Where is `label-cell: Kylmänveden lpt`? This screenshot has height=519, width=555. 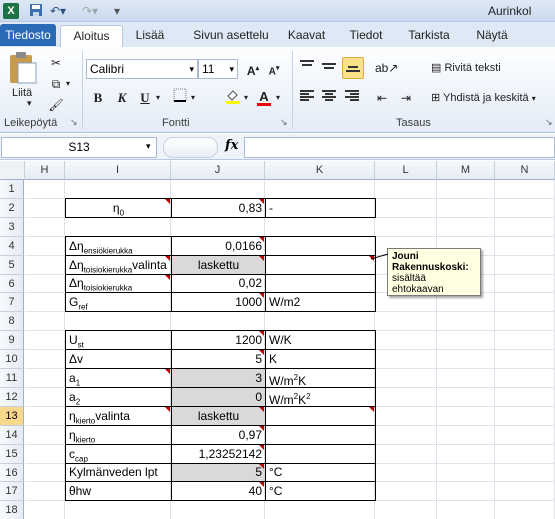 label-cell: Kylmänveden lpt is located at coordinates (118, 472).